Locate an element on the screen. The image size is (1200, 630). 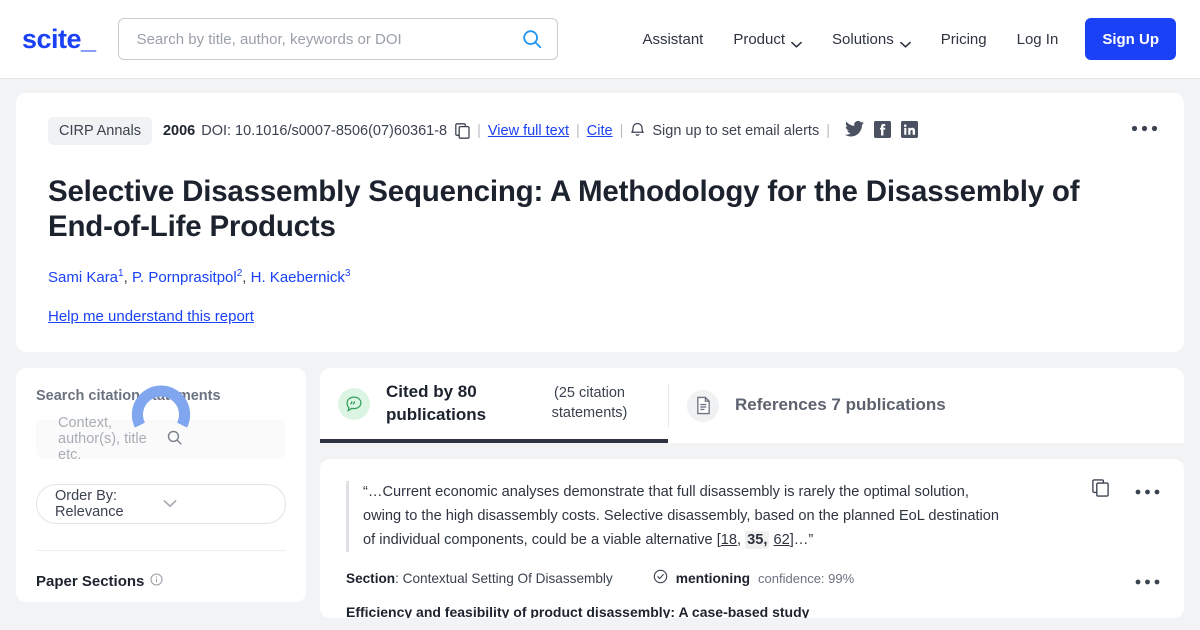
nav-label: Assistant is located at coordinates (673, 39).